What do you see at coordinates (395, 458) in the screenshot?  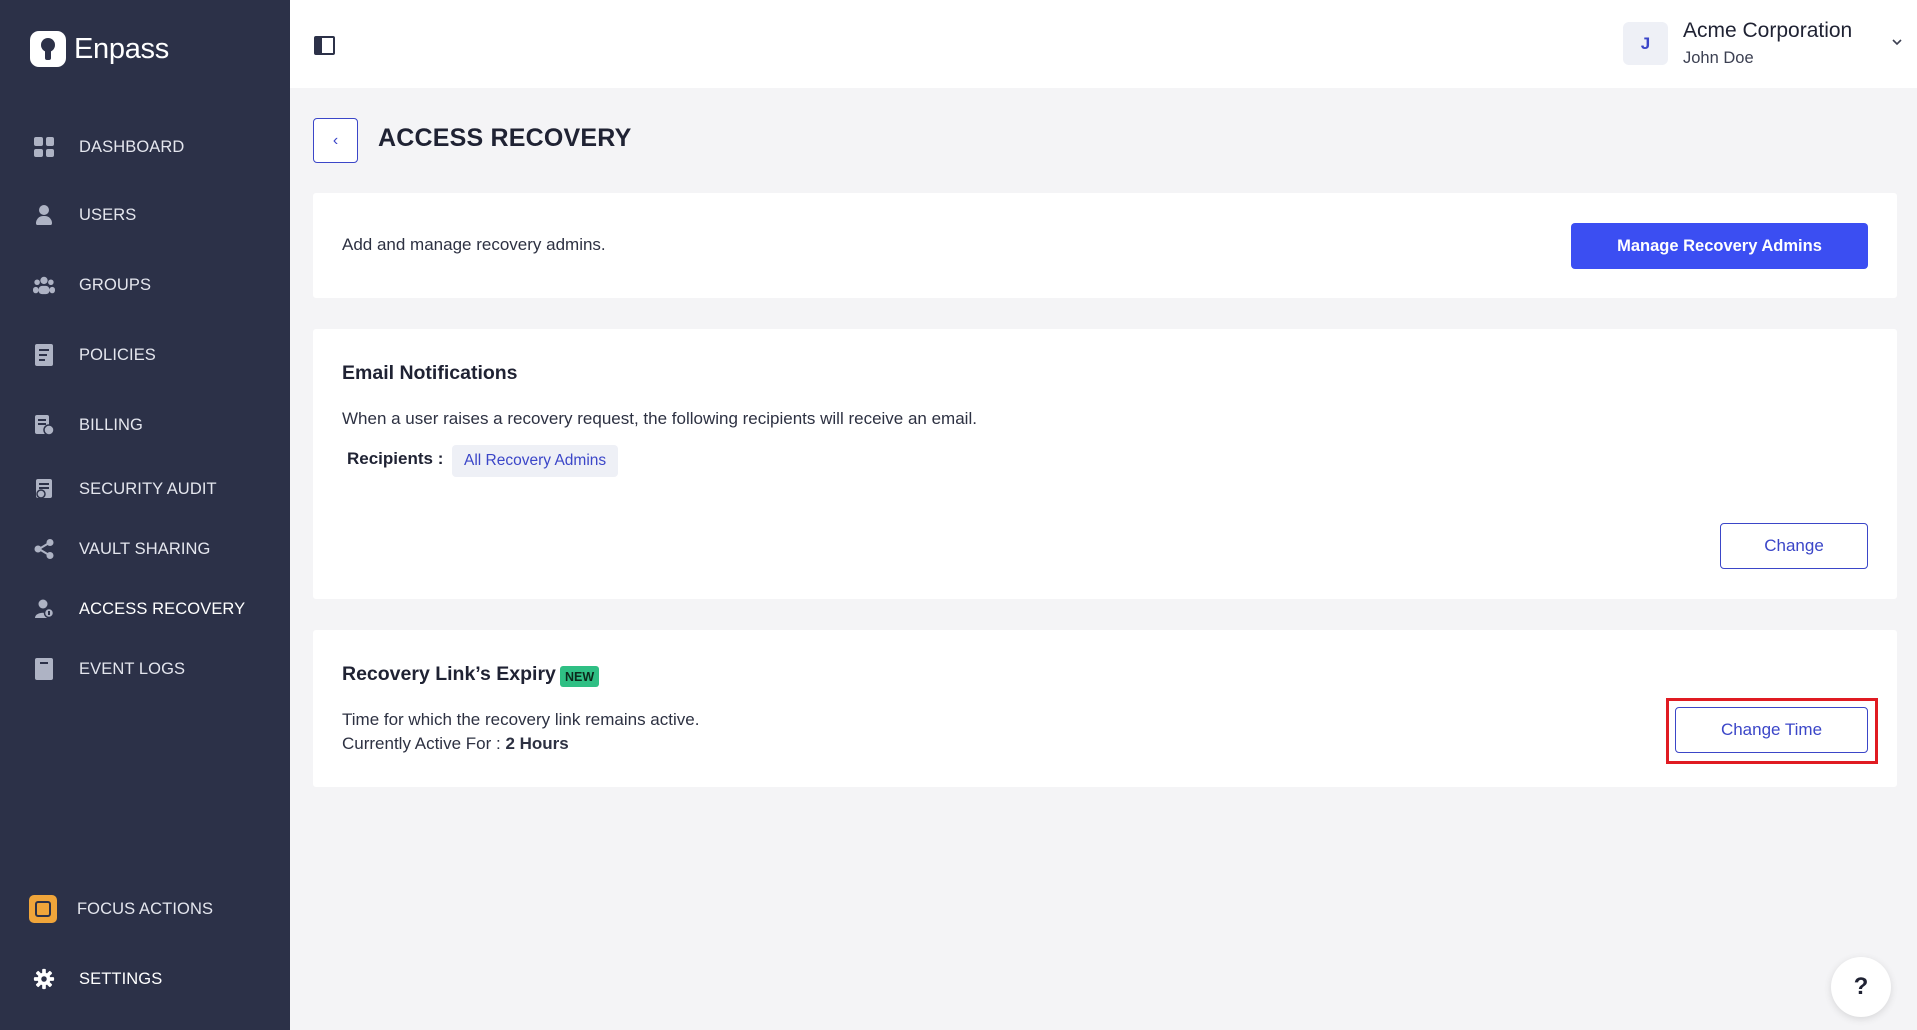 I see `recipients-label: Recipients :` at bounding box center [395, 458].